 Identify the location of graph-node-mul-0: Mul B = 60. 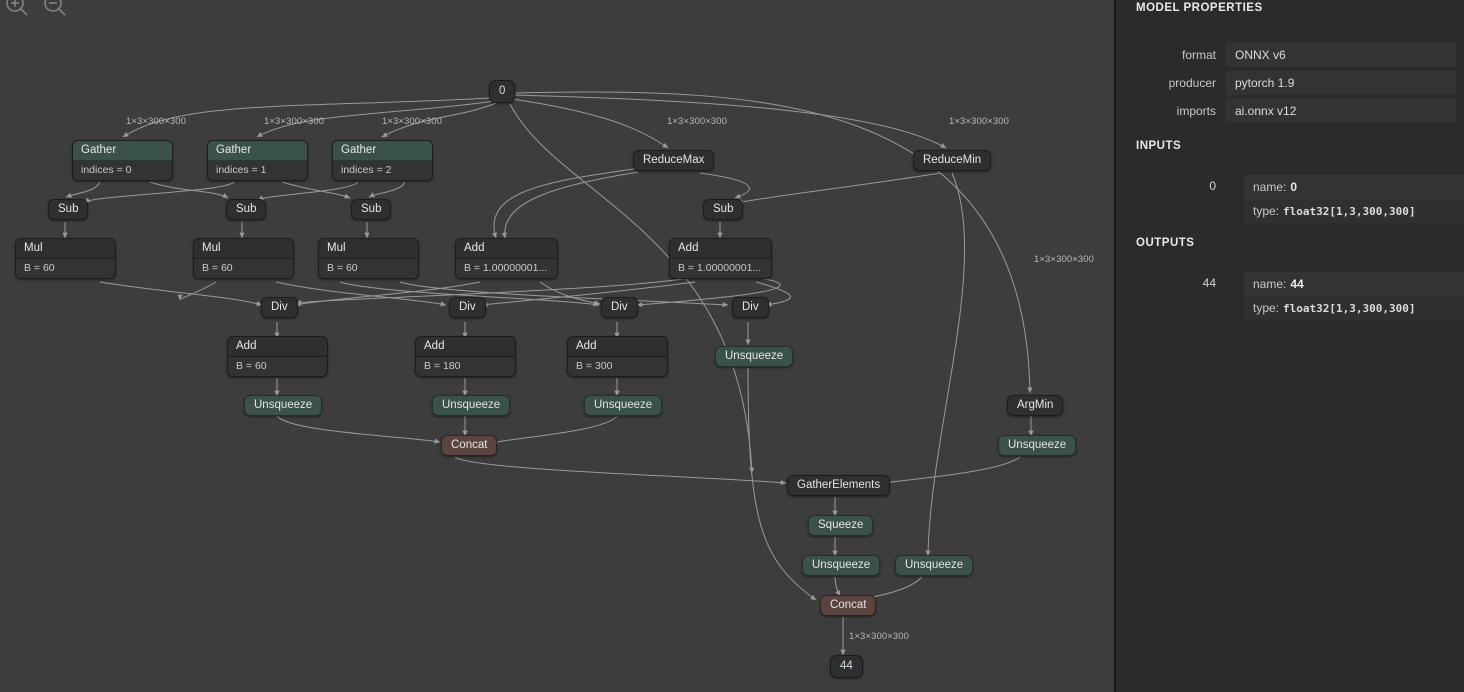
(65, 258).